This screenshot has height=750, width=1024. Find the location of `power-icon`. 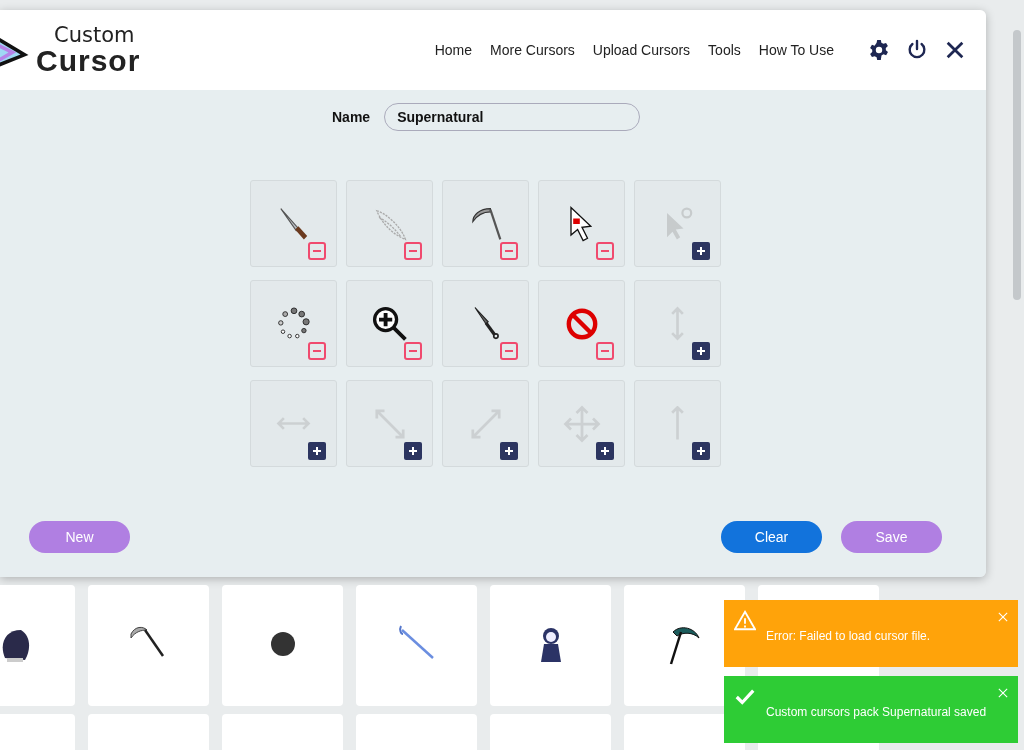

power-icon is located at coordinates (917, 50).